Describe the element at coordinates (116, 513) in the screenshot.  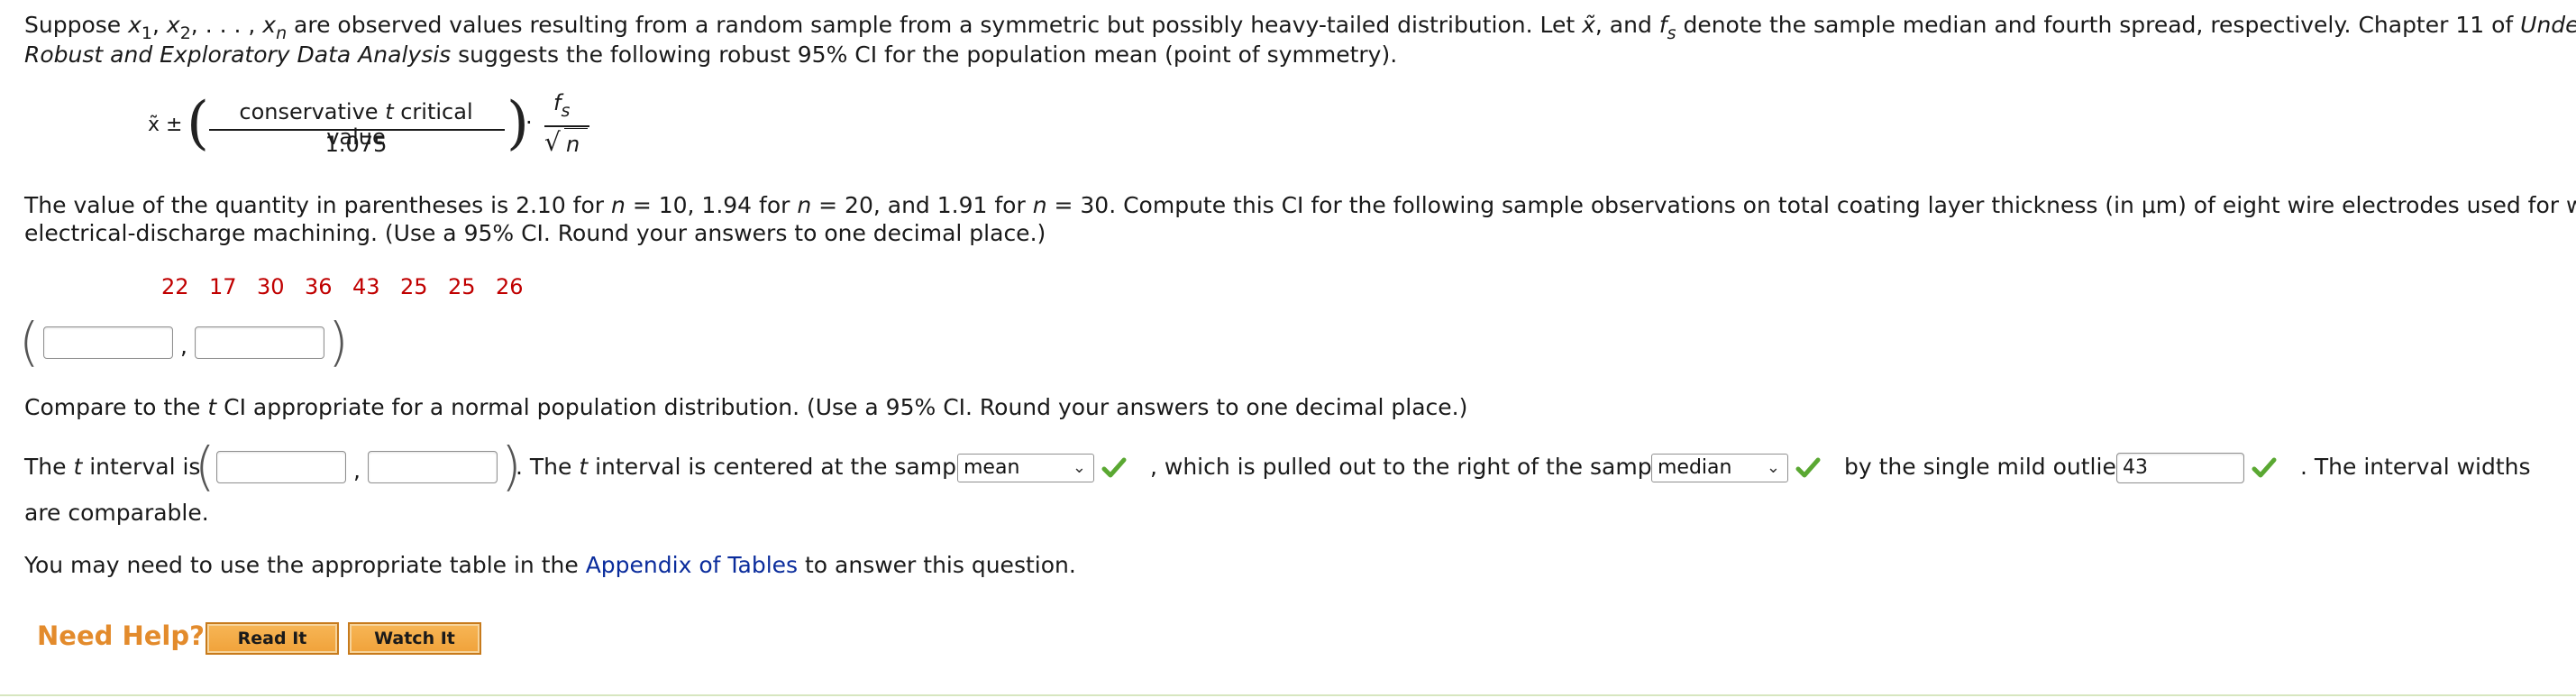
I see `t-widths-line-2: are comparable.` at that location.